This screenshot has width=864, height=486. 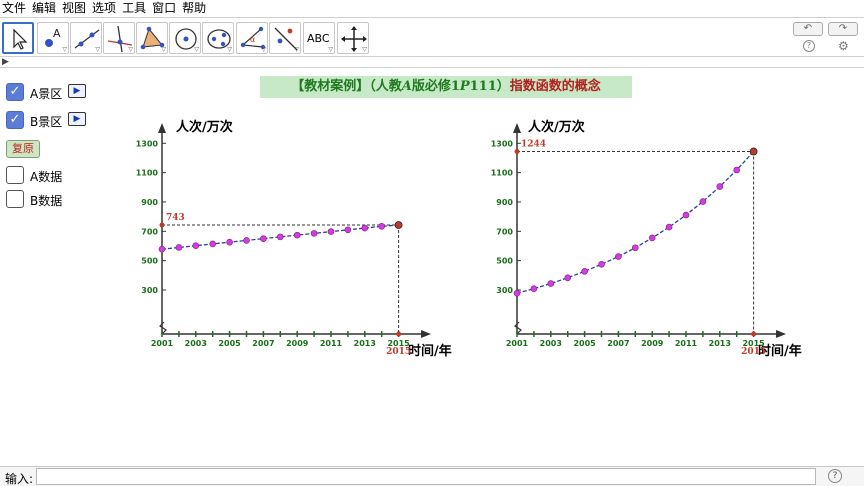 I want to click on chart-b-y-tick-label: 1100, so click(x=502, y=173).